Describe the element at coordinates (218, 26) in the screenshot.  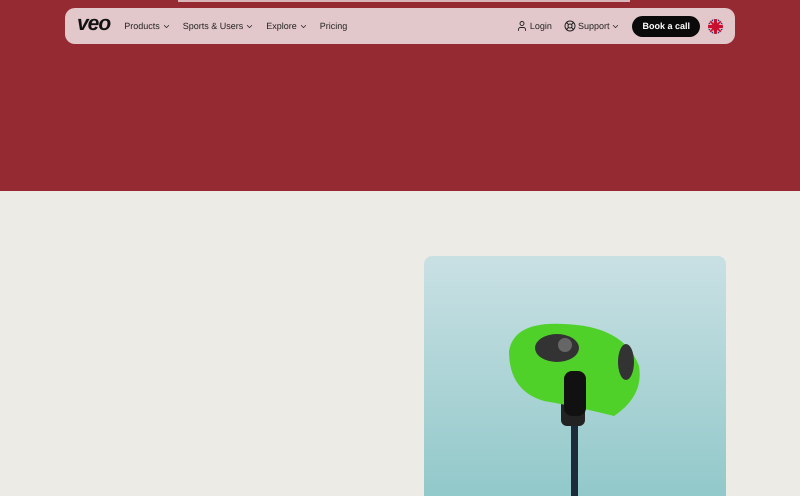
I see `nav-menu-item: Sports & Users` at that location.